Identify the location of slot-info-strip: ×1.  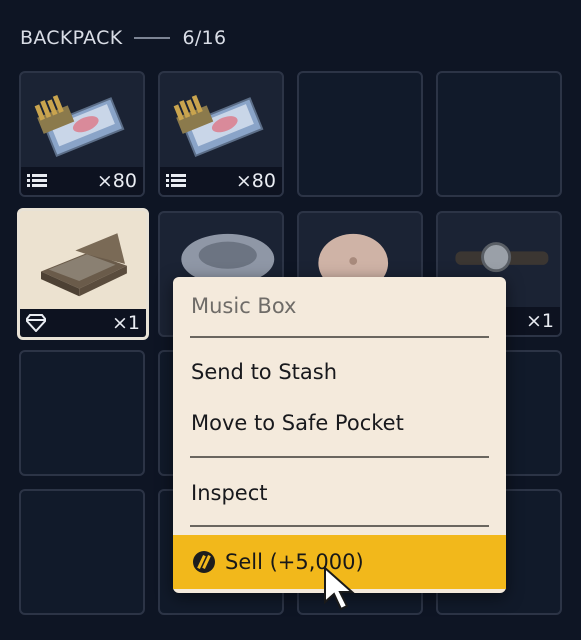
(83, 323).